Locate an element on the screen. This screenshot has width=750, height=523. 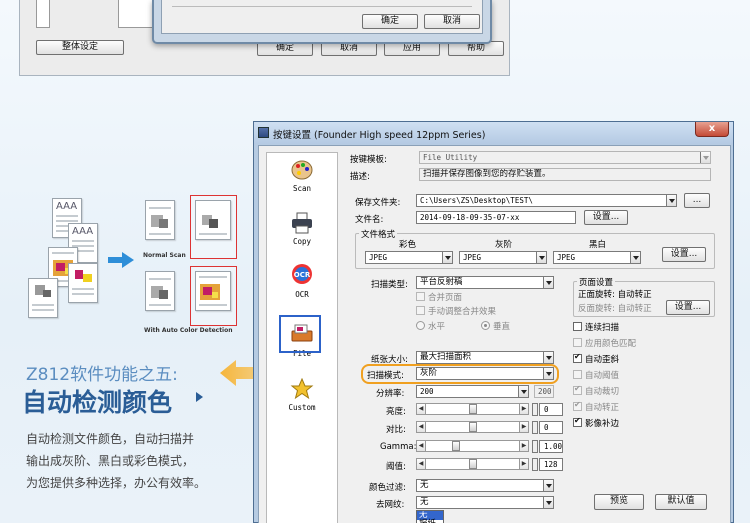
default-button: 默认值 is located at coordinates (681, 502).